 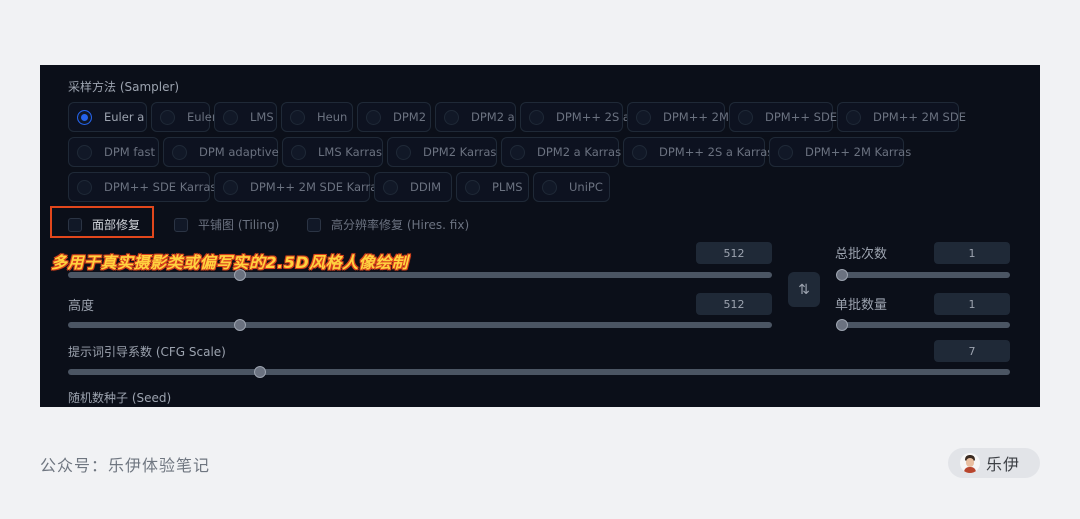 What do you see at coordinates (129, 152) in the screenshot?
I see `sampler-option-label: DPM fast` at bounding box center [129, 152].